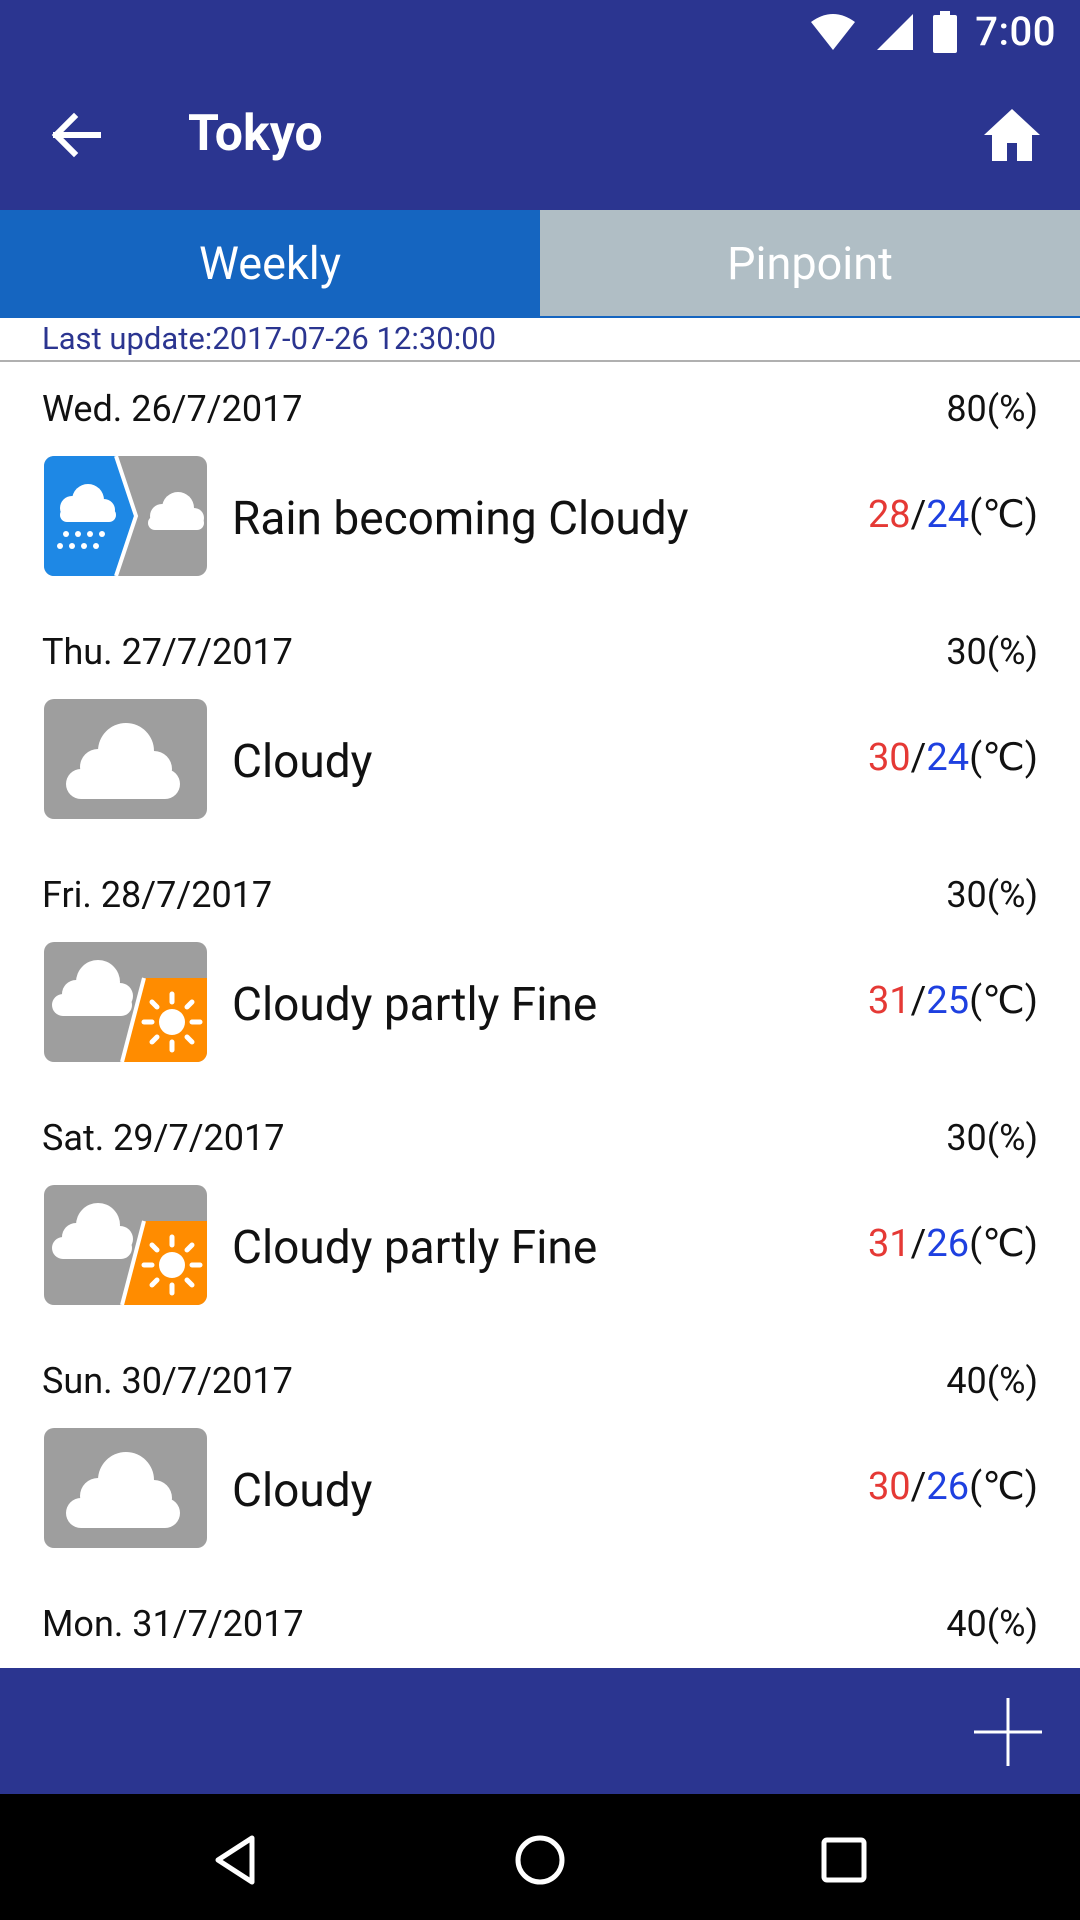  What do you see at coordinates (948, 1001) in the screenshot?
I see `temp-low: 25` at bounding box center [948, 1001].